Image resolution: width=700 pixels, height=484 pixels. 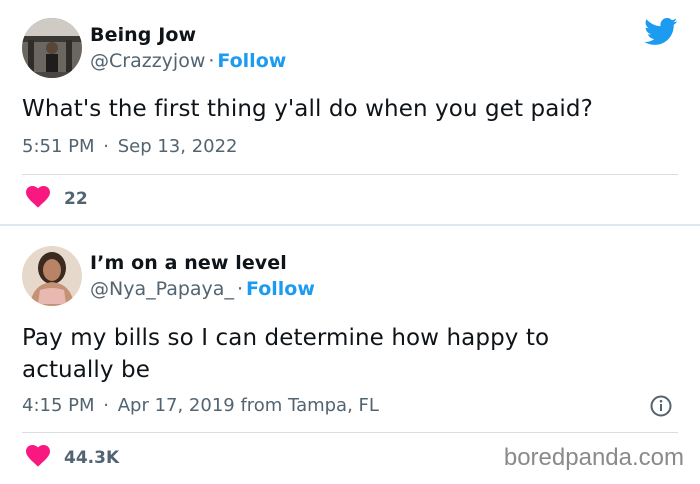 What do you see at coordinates (188, 263) in the screenshot?
I see `display-name: I’m on a new level` at bounding box center [188, 263].